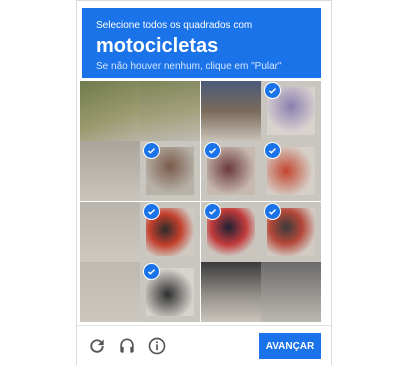 Image resolution: width=399 pixels, height=390 pixels. What do you see at coordinates (189, 66) in the screenshot?
I see `skip-hint: Se não houver nenhum, clique em "Pular"` at bounding box center [189, 66].